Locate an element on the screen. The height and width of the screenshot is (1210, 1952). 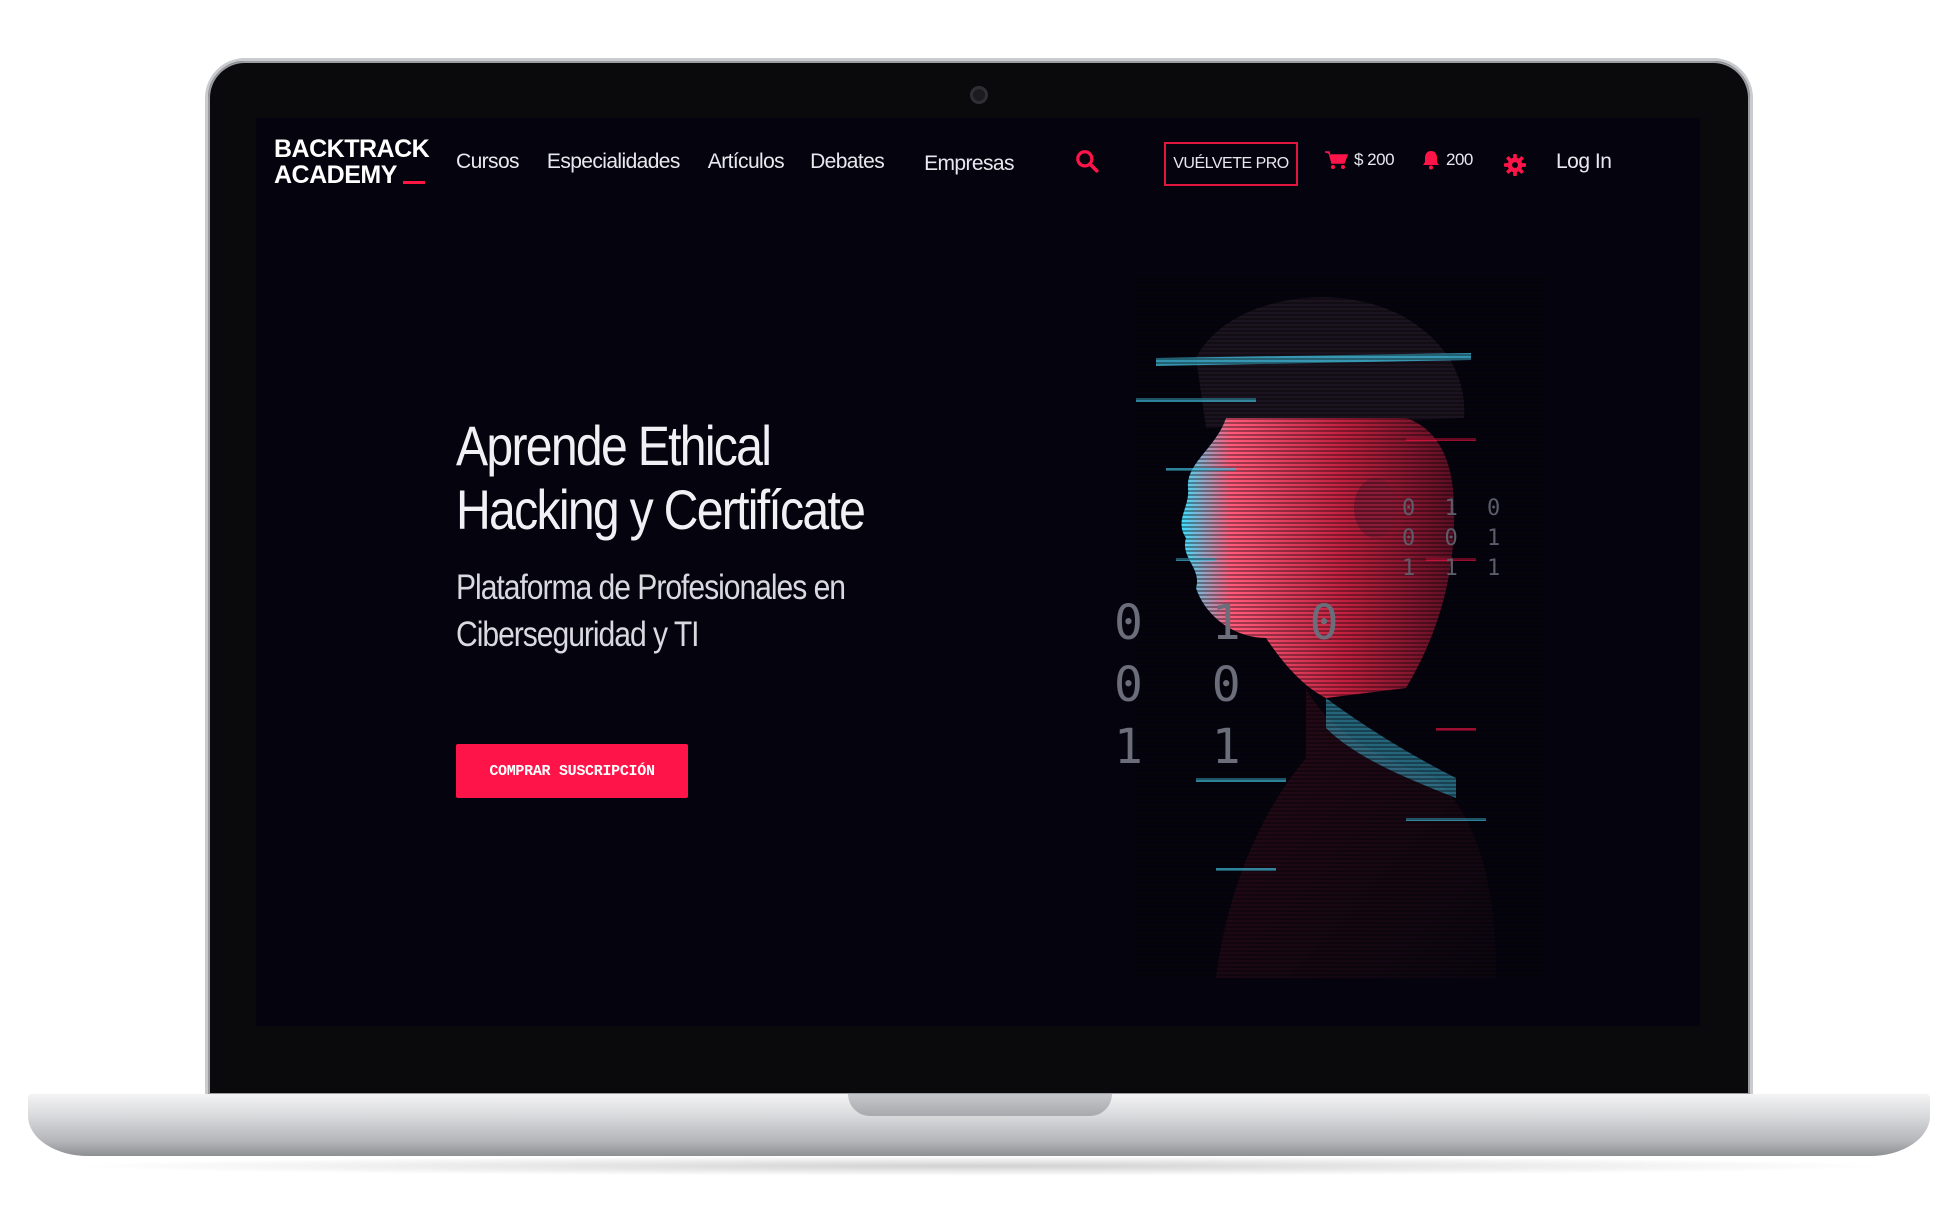
logo: BACKTRACK ACADEMY is located at coordinates (352, 162).